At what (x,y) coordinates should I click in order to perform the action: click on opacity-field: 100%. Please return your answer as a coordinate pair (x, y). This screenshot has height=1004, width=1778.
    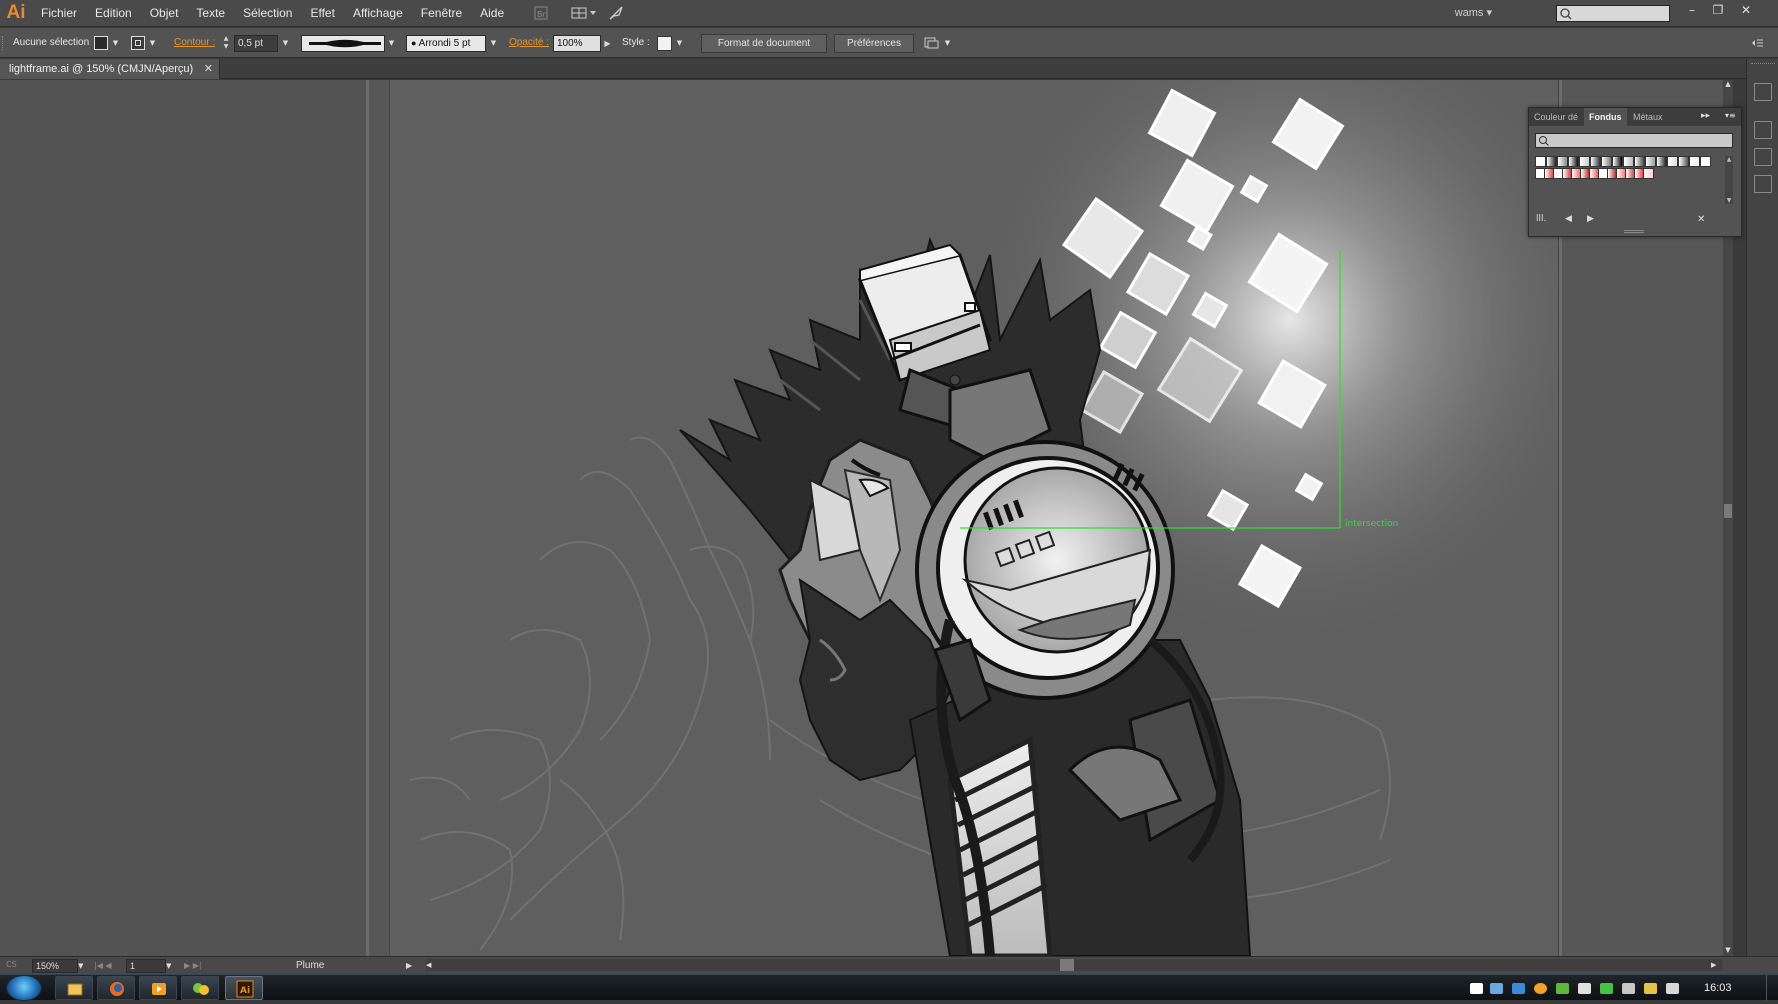
    Looking at the image, I should click on (577, 43).